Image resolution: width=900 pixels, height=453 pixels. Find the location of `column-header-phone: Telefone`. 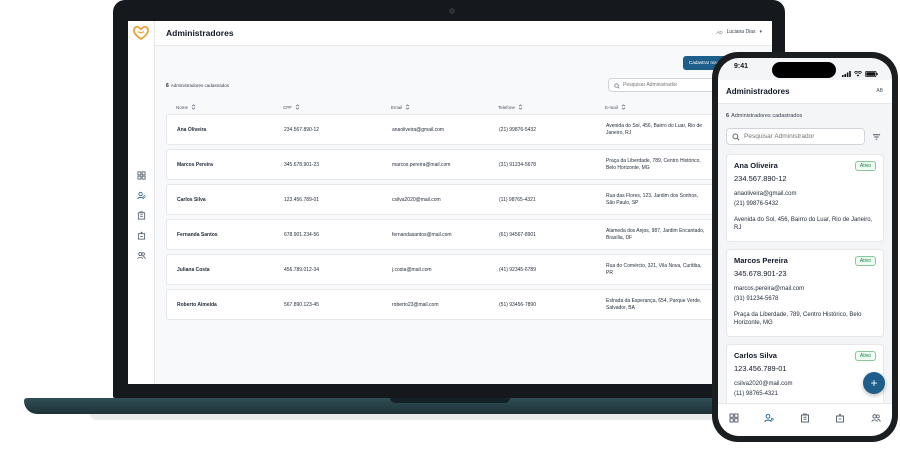

column-header-phone: Telefone is located at coordinates (510, 107).